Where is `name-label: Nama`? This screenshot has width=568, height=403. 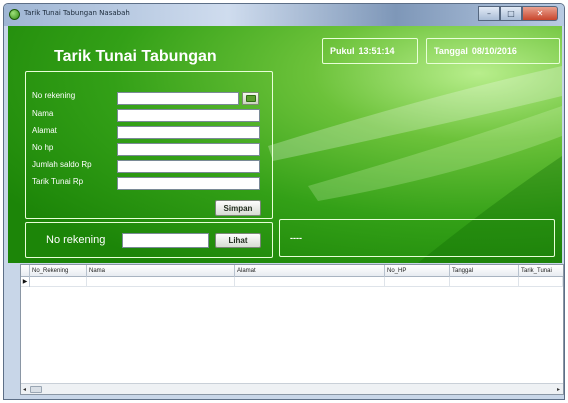 name-label: Nama is located at coordinates (43, 113).